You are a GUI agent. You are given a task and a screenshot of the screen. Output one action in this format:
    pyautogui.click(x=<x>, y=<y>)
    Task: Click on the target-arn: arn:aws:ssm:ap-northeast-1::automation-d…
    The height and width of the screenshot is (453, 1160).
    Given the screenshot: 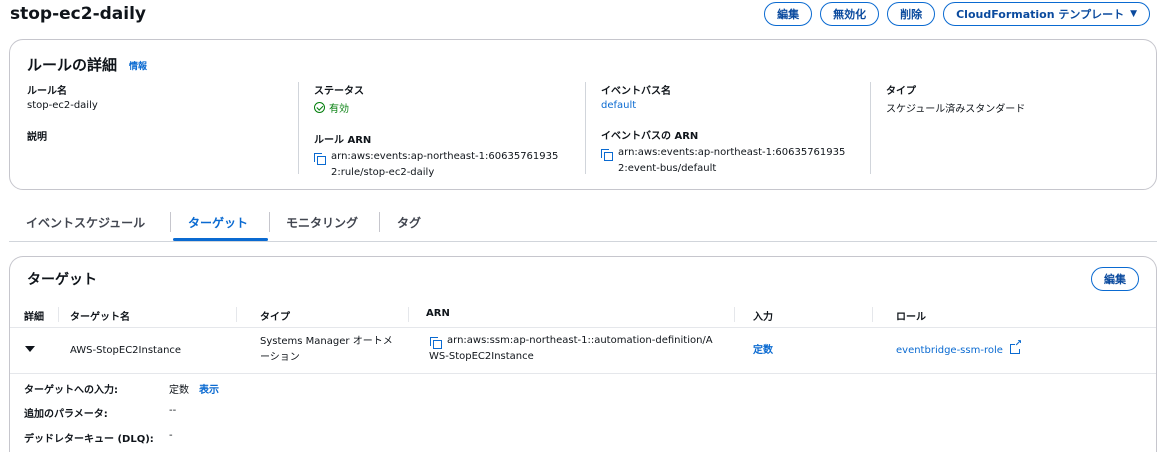 What is the action you would take?
    pyautogui.click(x=569, y=349)
    